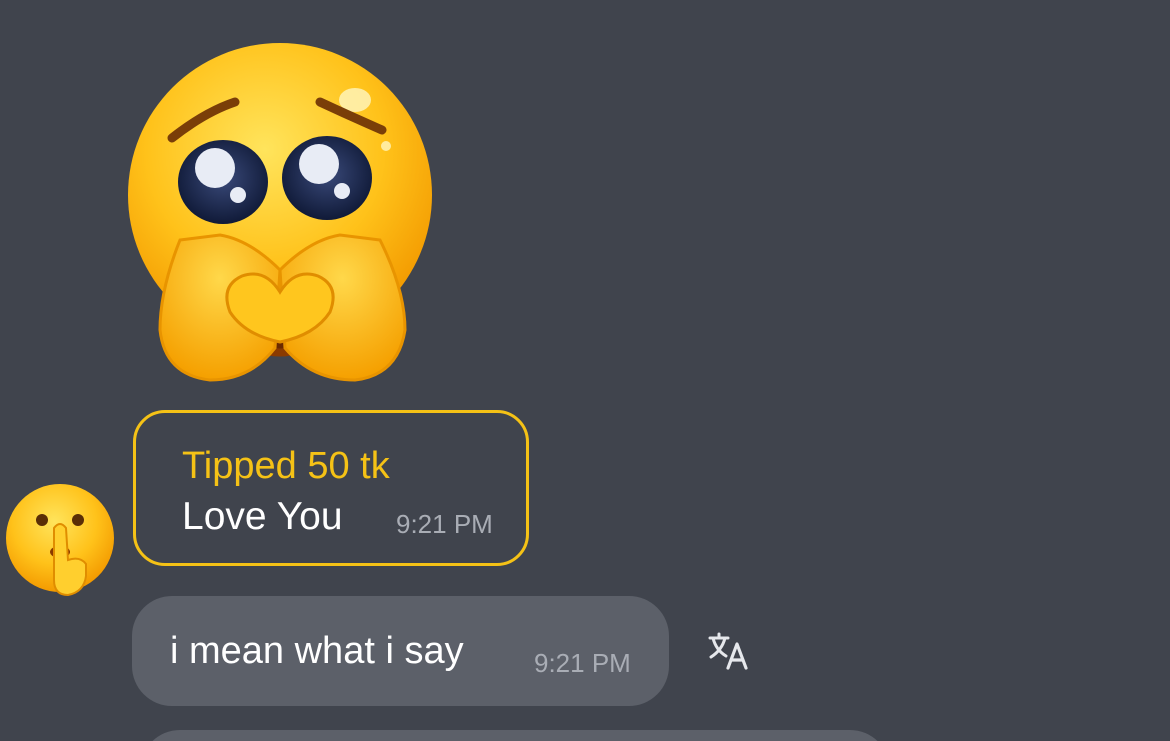 Image resolution: width=1170 pixels, height=741 pixels. What do you see at coordinates (280, 210) in the screenshot?
I see `pleading-face-heart-hands-icon` at bounding box center [280, 210].